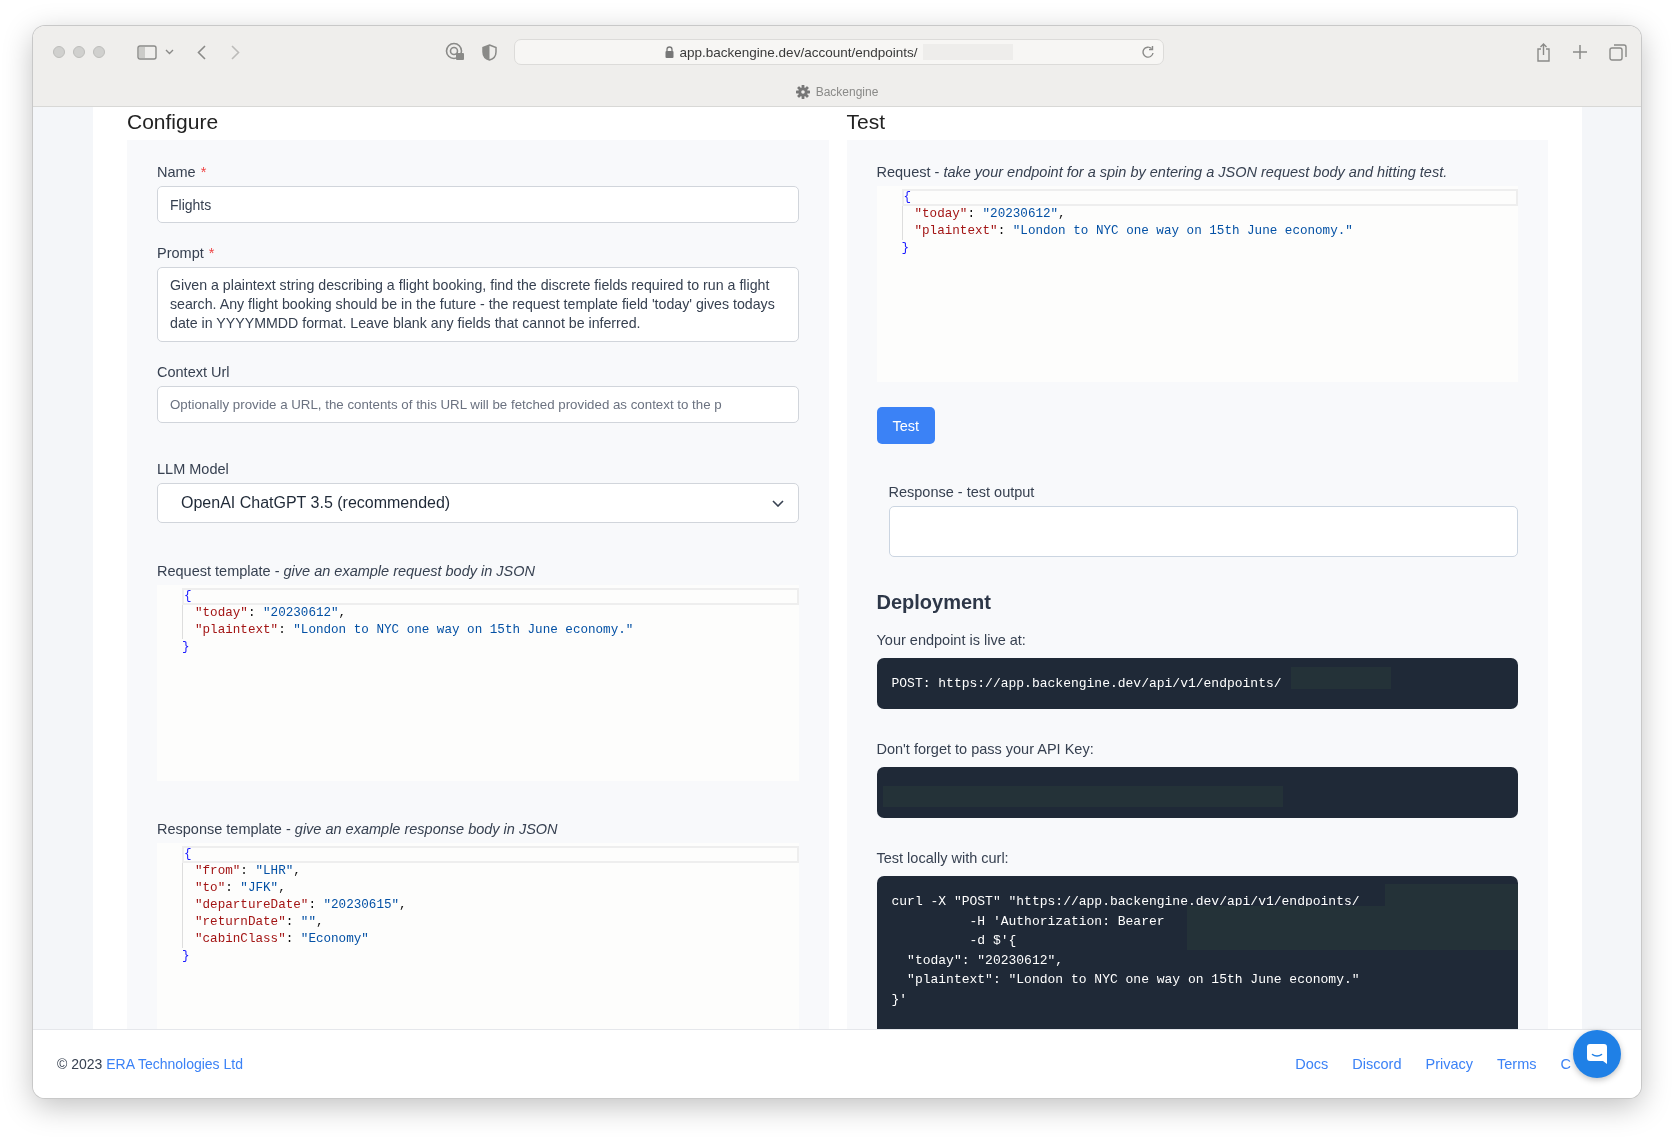  What do you see at coordinates (1517, 1064) in the screenshot?
I see `footer-link: Terms` at bounding box center [1517, 1064].